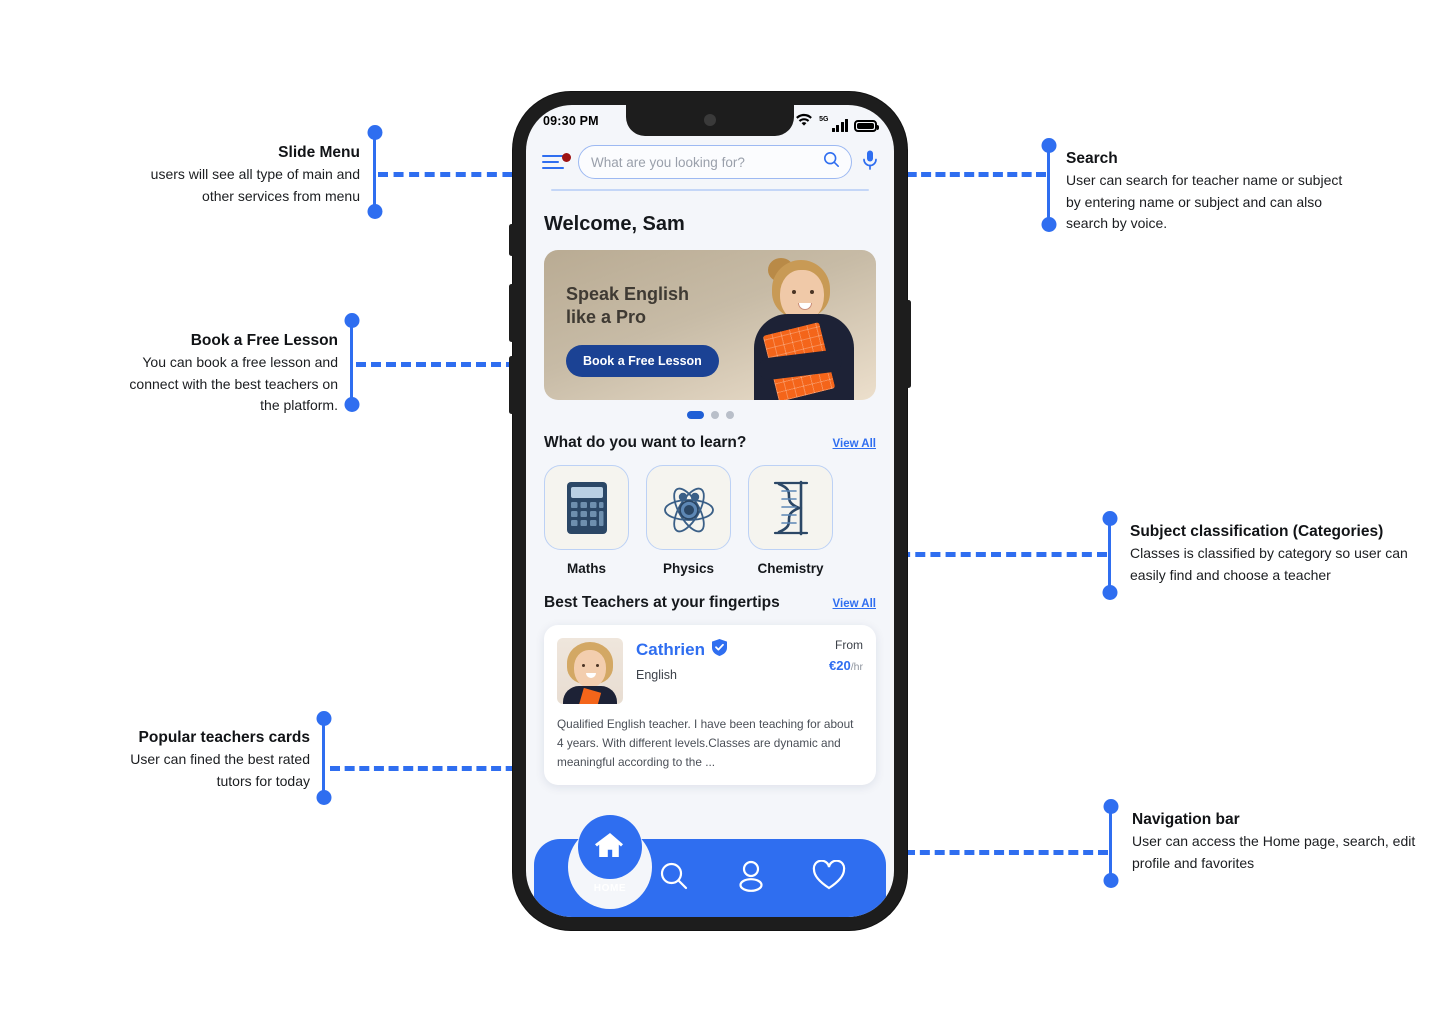 The height and width of the screenshot is (1036, 1440). I want to click on teachers-heading: Best Teachers at your fingertips, so click(662, 602).